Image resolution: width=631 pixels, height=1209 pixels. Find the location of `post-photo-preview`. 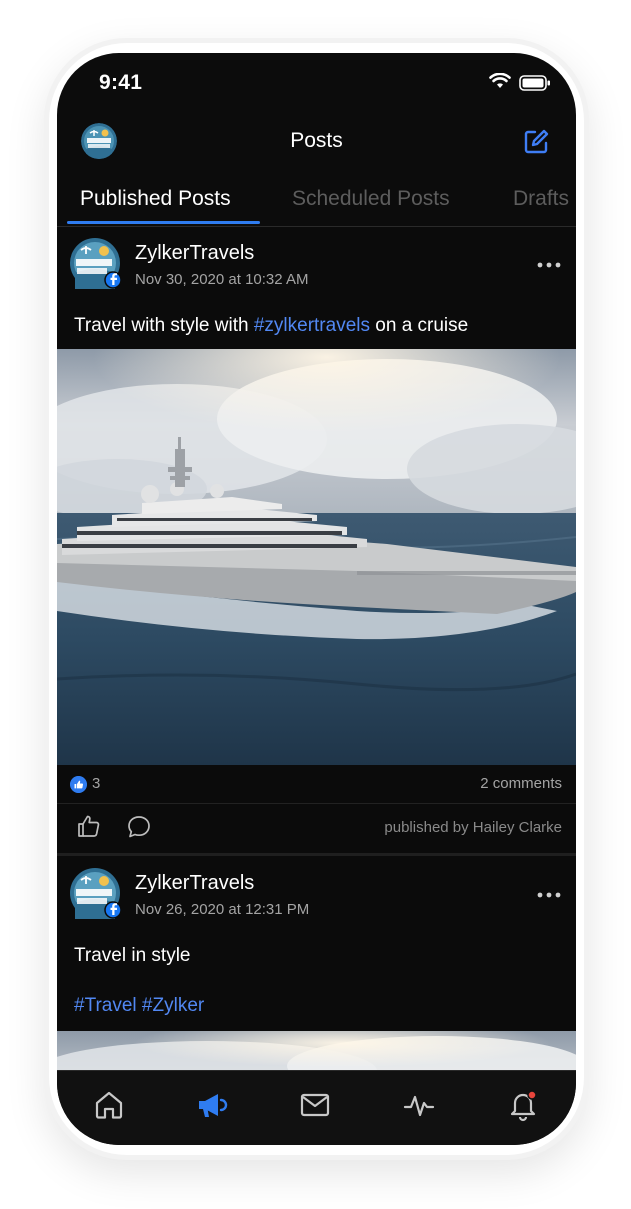

post-photo-preview is located at coordinates (316, 1050).